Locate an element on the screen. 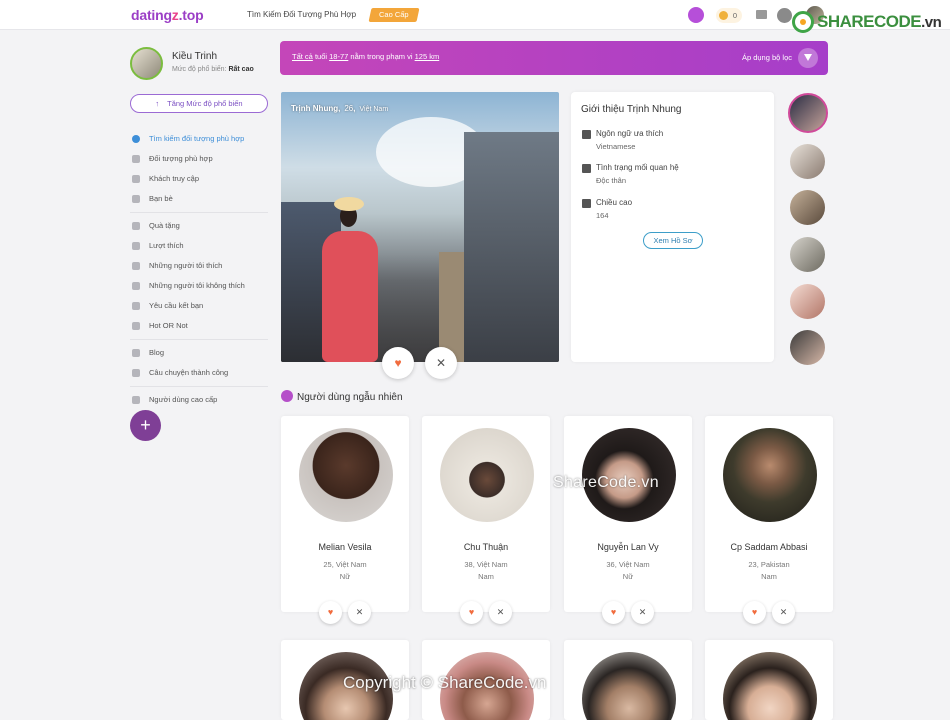 This screenshot has height=720, width=950. friends-icon is located at coordinates (136, 199).